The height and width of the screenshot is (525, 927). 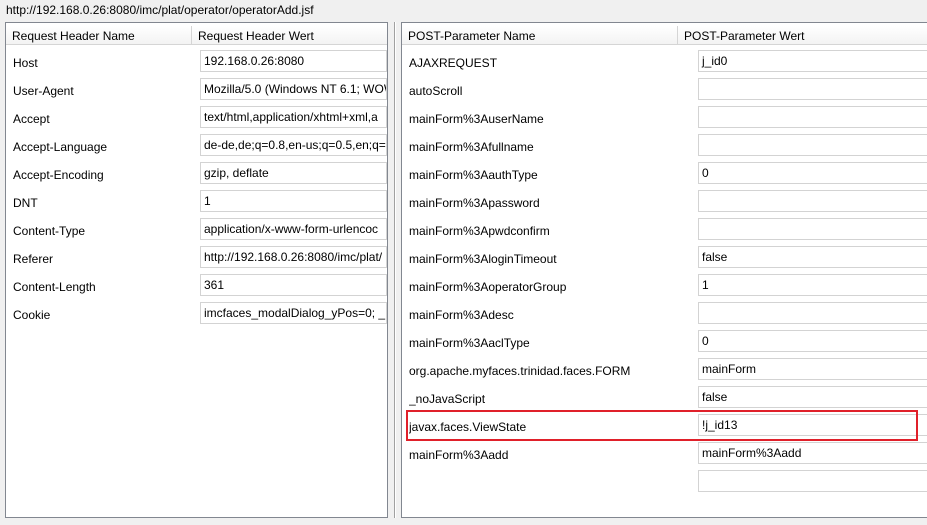 I want to click on table-row: Host 192.168.0.26:8080, so click(x=196, y=64).